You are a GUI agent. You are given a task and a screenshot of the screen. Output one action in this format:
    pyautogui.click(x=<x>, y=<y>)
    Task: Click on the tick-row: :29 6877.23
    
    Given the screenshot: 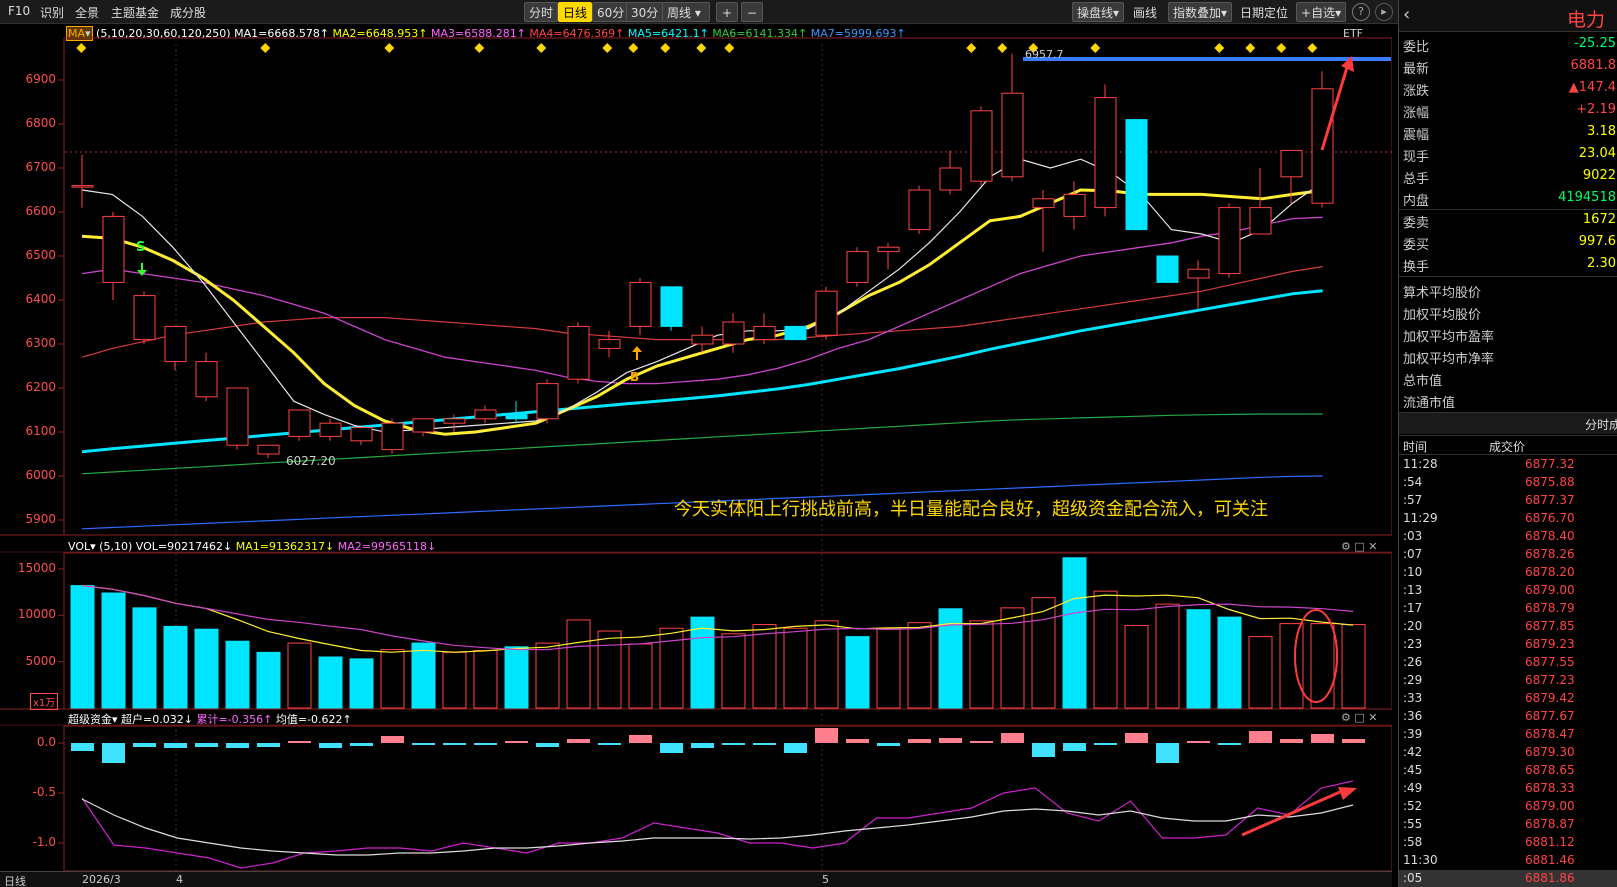 What is the action you would take?
    pyautogui.click(x=1508, y=681)
    